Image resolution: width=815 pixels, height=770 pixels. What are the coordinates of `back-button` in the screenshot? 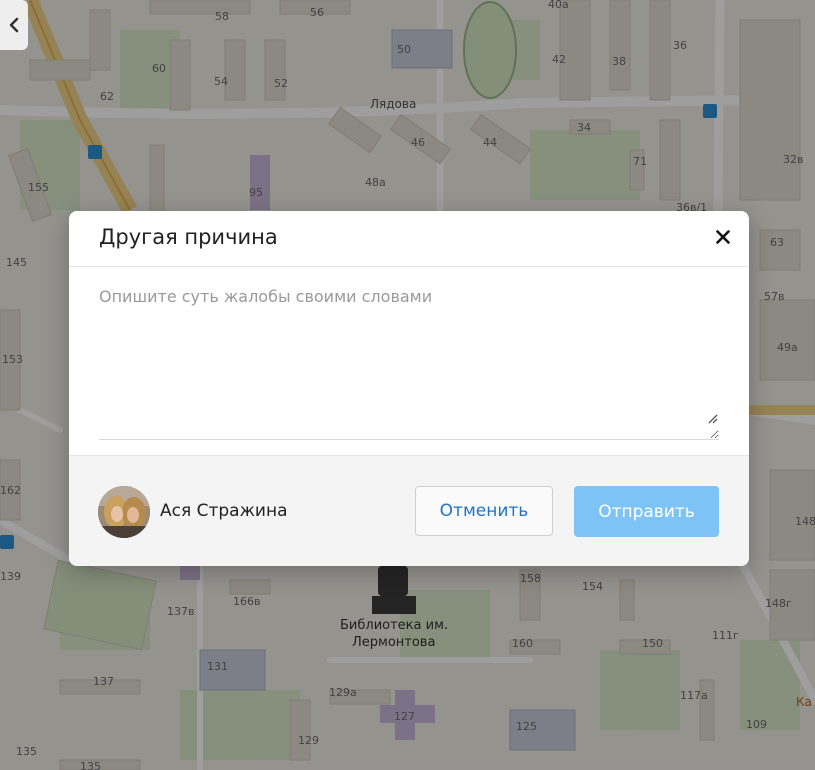 It's located at (14, 25).